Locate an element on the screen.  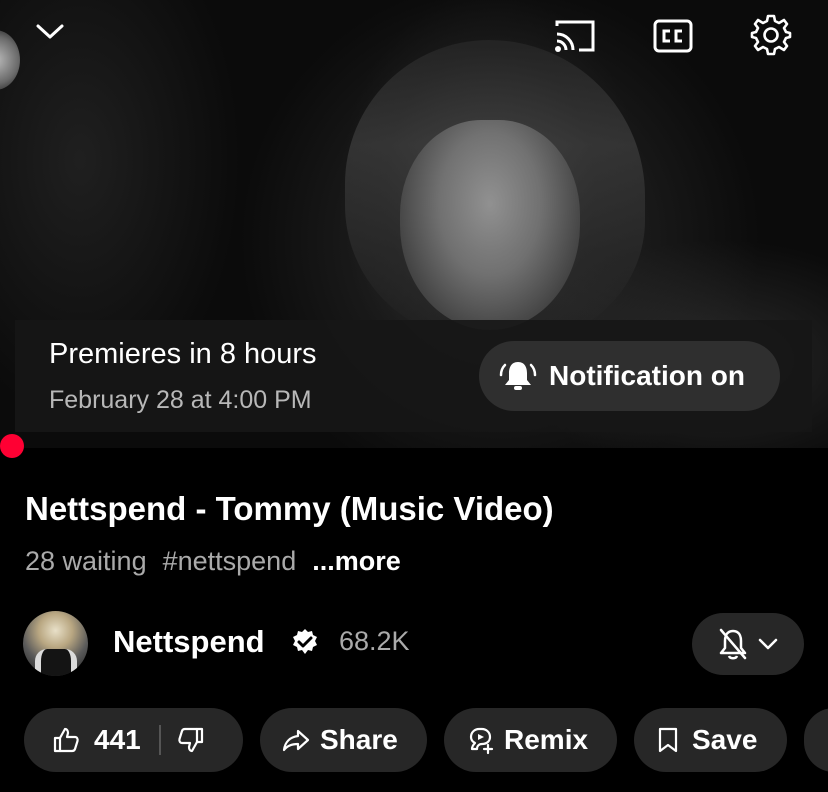
bell-ringing-icon is located at coordinates (518, 376).